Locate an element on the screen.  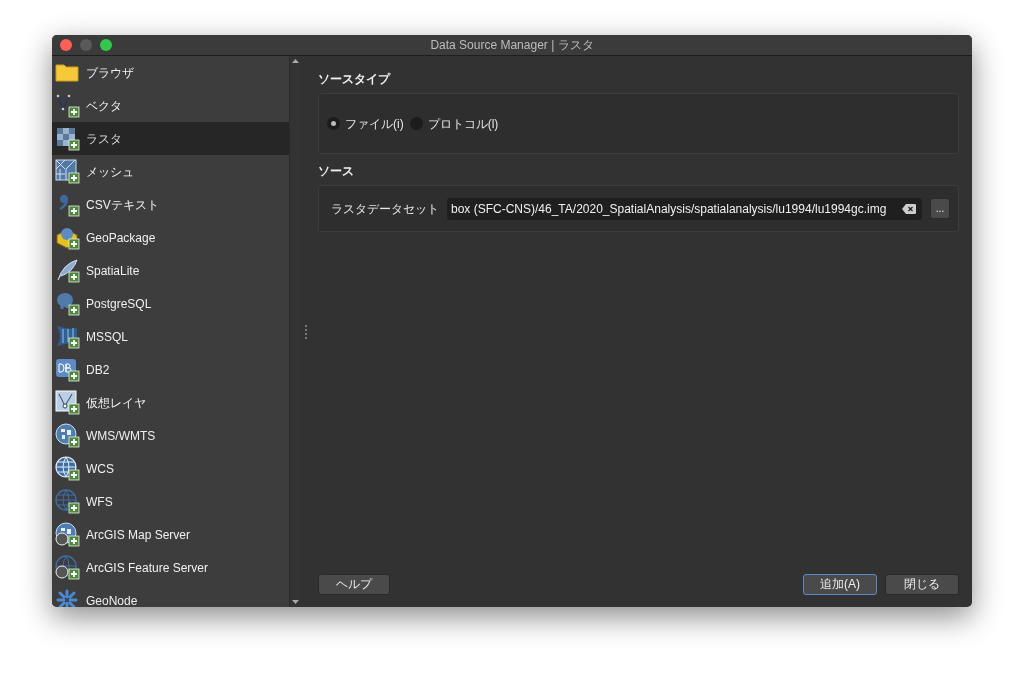
splitter-handle-icon is located at coordinates (306, 331).